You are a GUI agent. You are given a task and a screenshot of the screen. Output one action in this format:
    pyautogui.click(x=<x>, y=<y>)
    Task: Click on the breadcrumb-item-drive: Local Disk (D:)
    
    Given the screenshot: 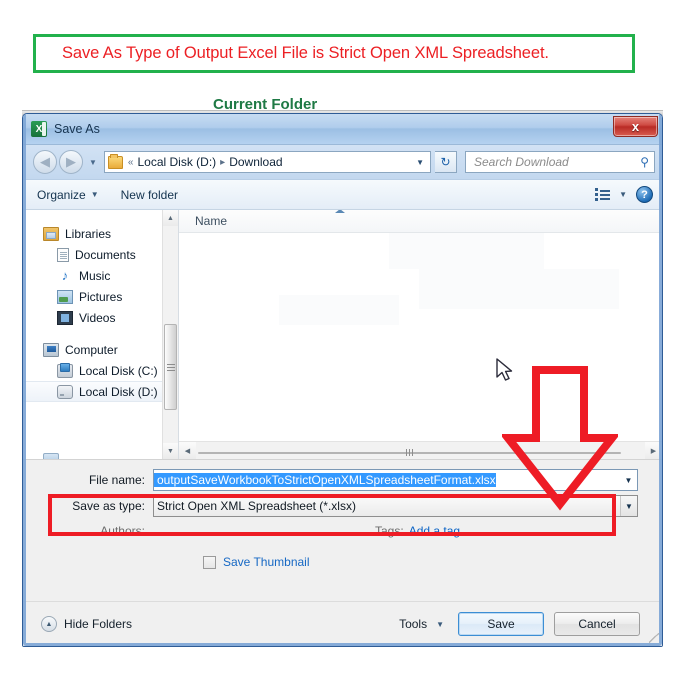 What is the action you would take?
    pyautogui.click(x=176, y=162)
    